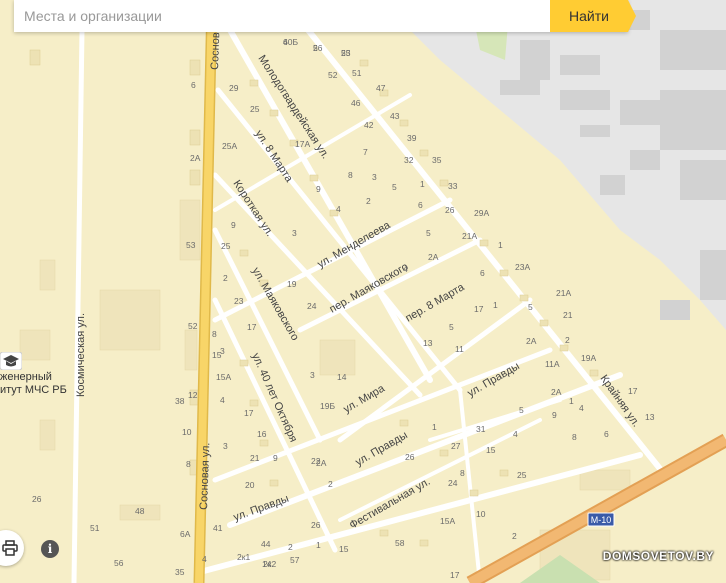 The height and width of the screenshot is (583, 726). I want to click on street-mayakovskogo: ул. Маяковского, so click(275, 304).